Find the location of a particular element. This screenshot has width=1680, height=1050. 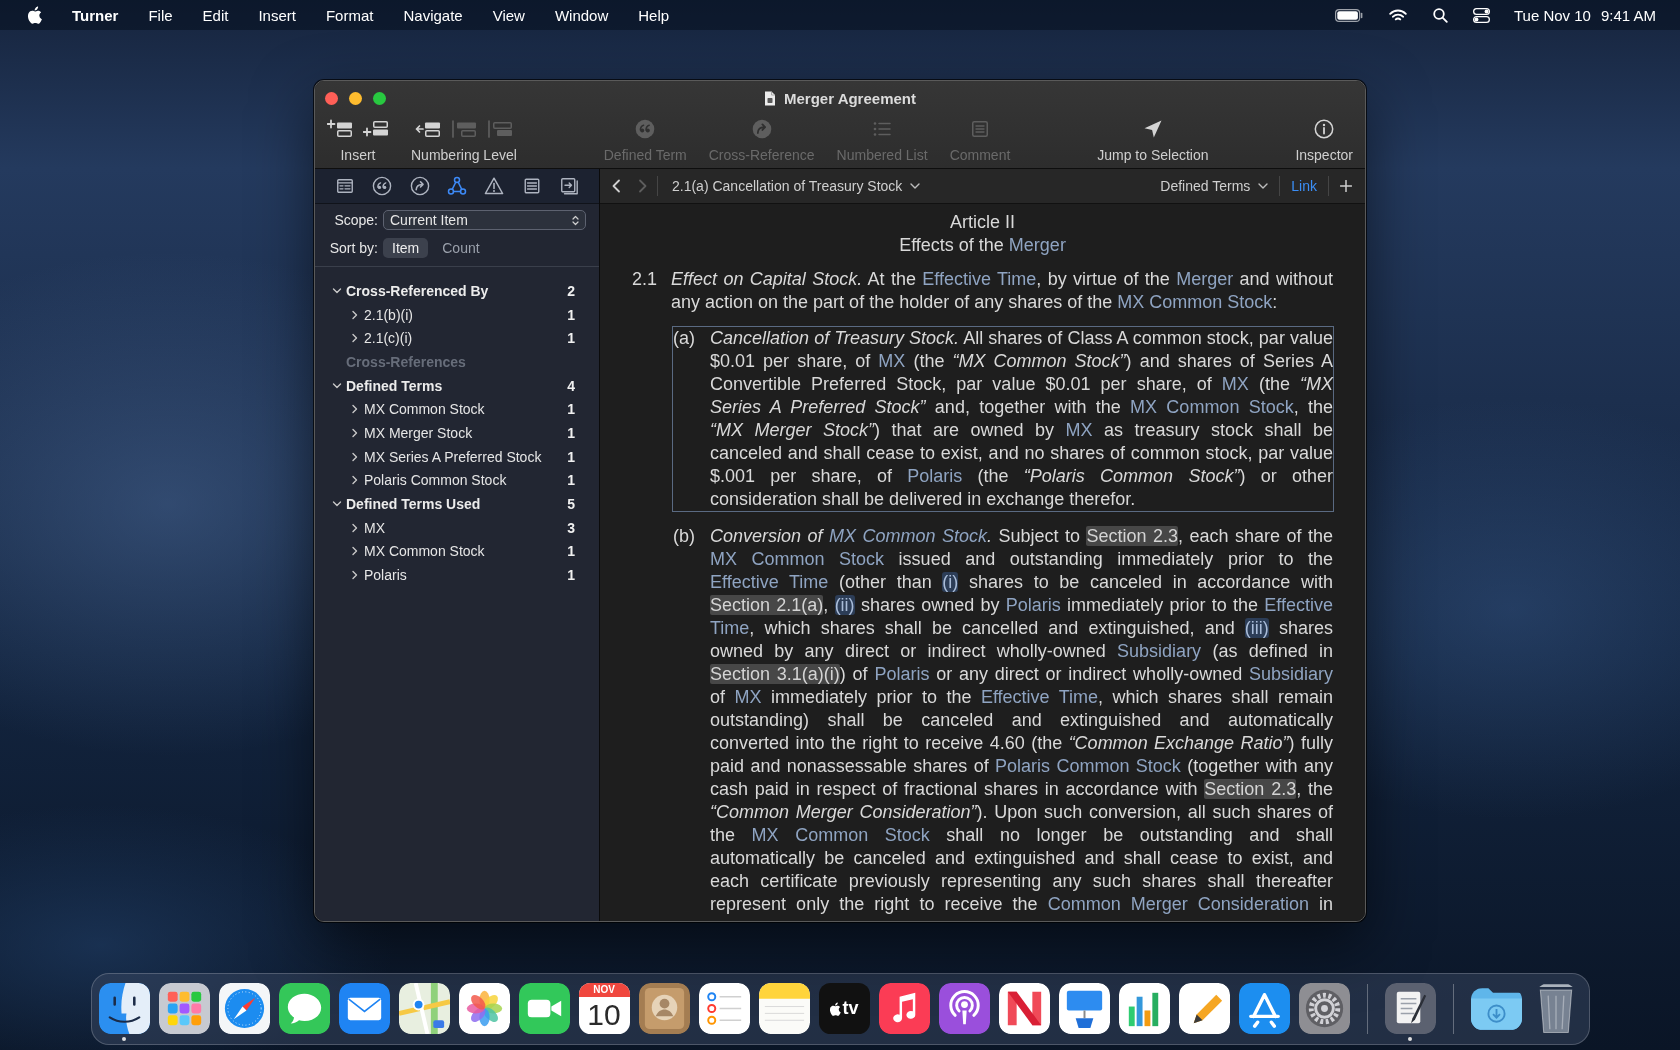

network-icon is located at coordinates (457, 186).